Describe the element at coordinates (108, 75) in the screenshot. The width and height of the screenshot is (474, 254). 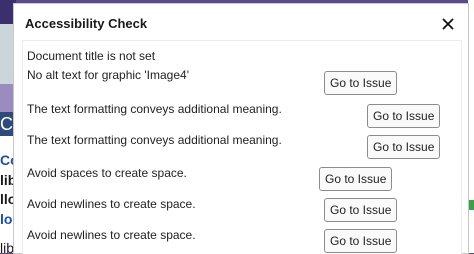
I see `issue-text: No alt text for graphic 'Image4'` at that location.